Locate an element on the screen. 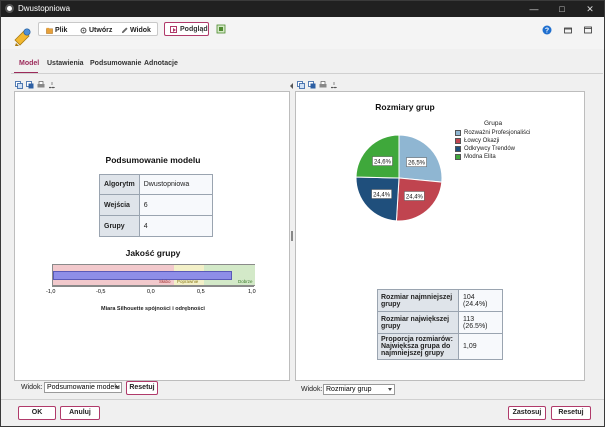  table-row: Grupy 4 is located at coordinates (156, 226).